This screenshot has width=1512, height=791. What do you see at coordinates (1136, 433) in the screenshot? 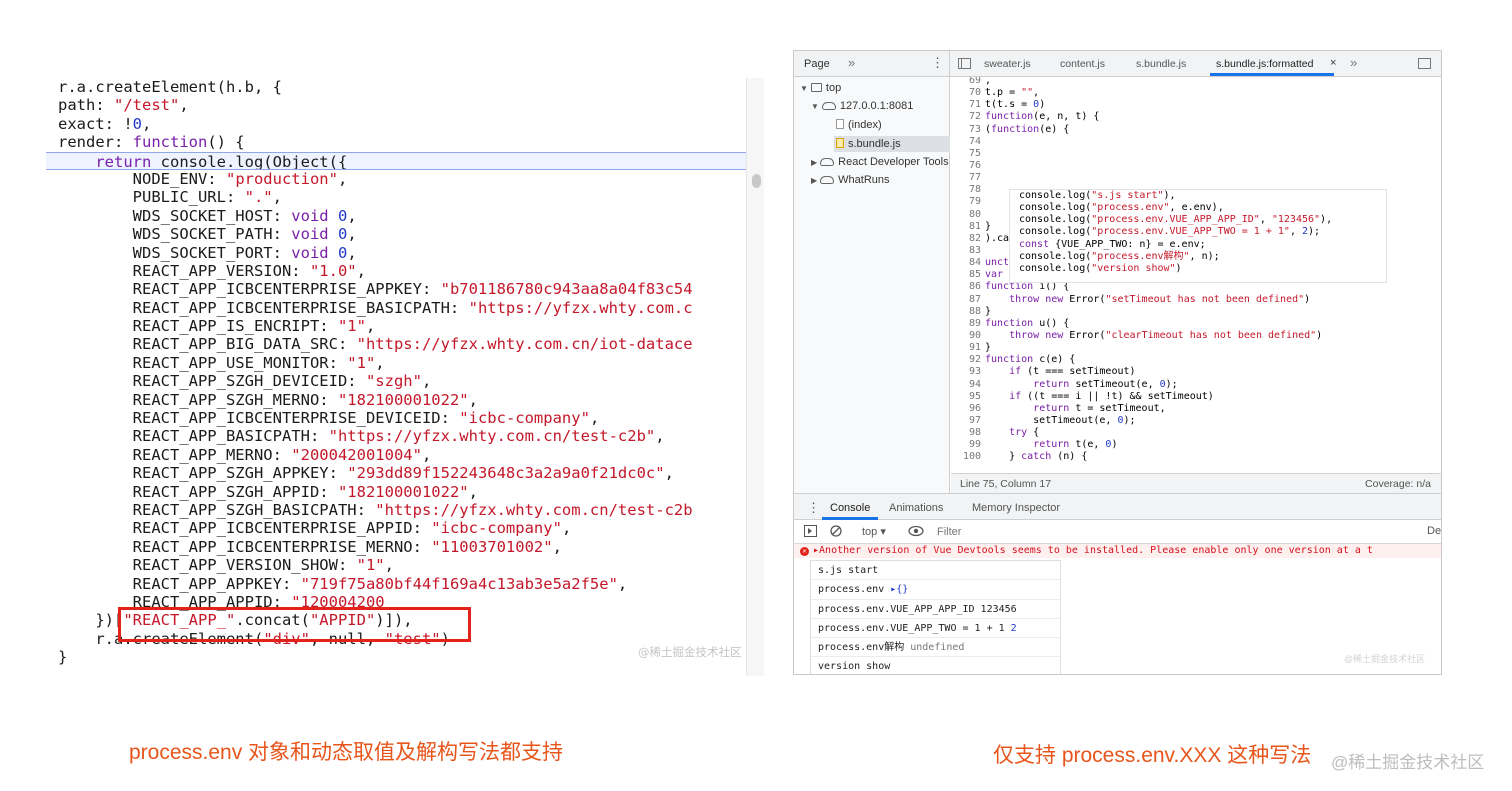
I see `editor-line: 98 try {` at bounding box center [1136, 433].